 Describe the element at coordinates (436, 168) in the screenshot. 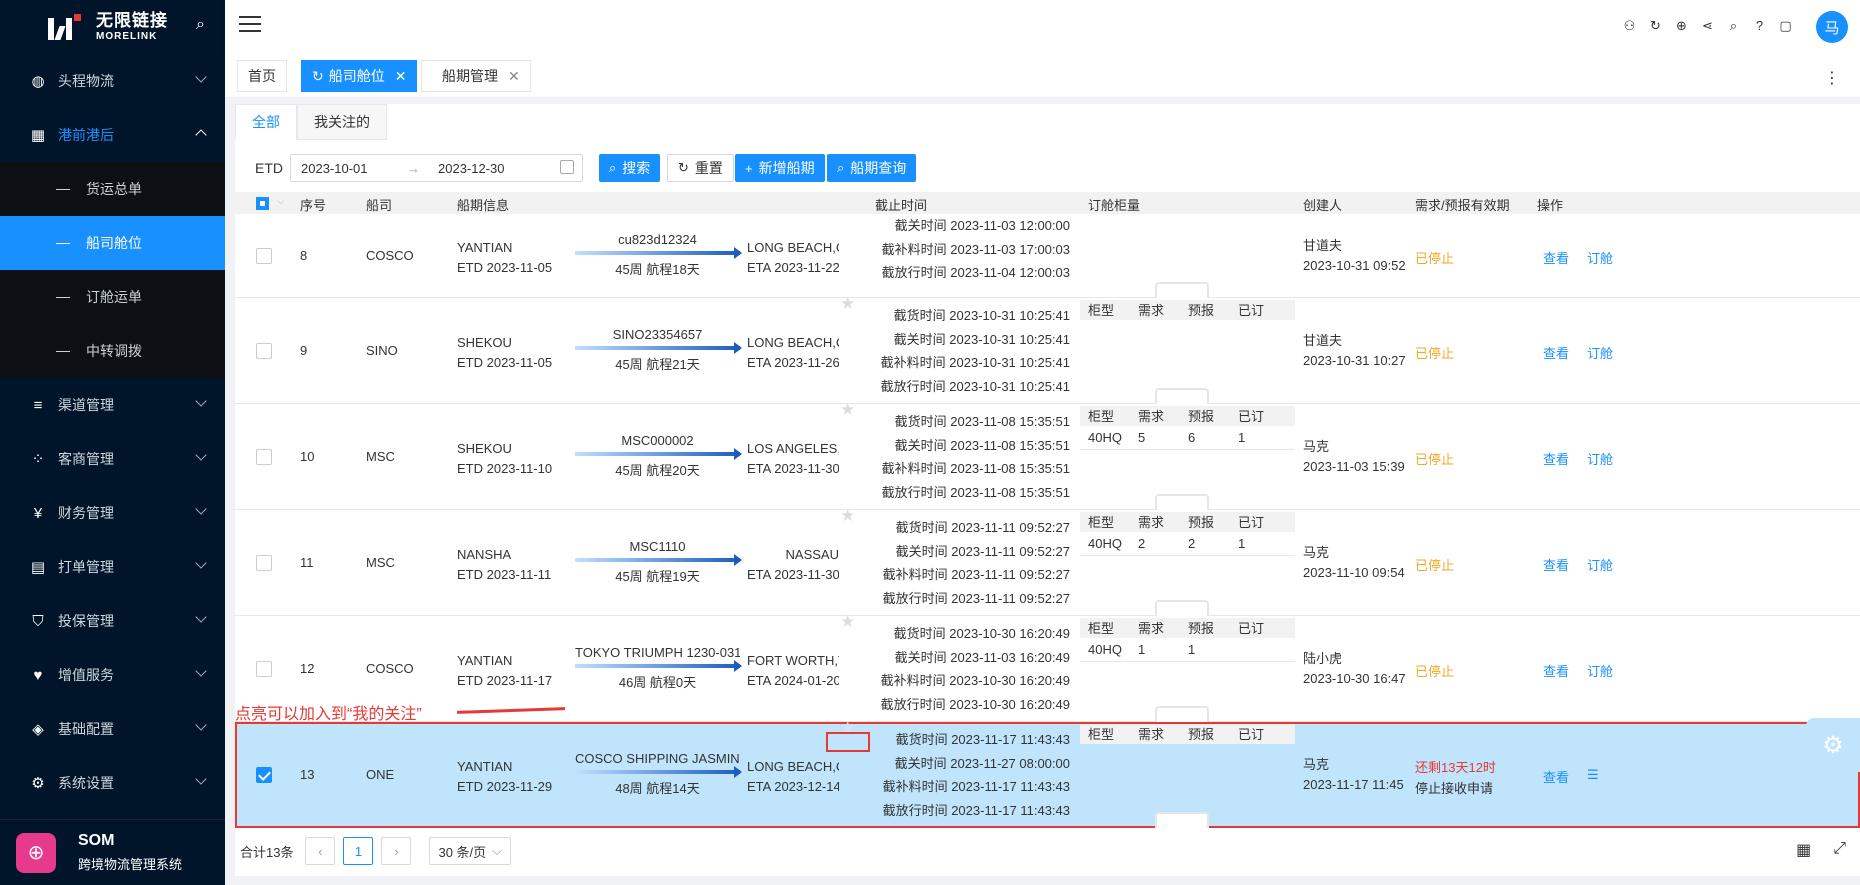

I see `etd-date-range: 2023-10-01 → 2023-12-30` at that location.